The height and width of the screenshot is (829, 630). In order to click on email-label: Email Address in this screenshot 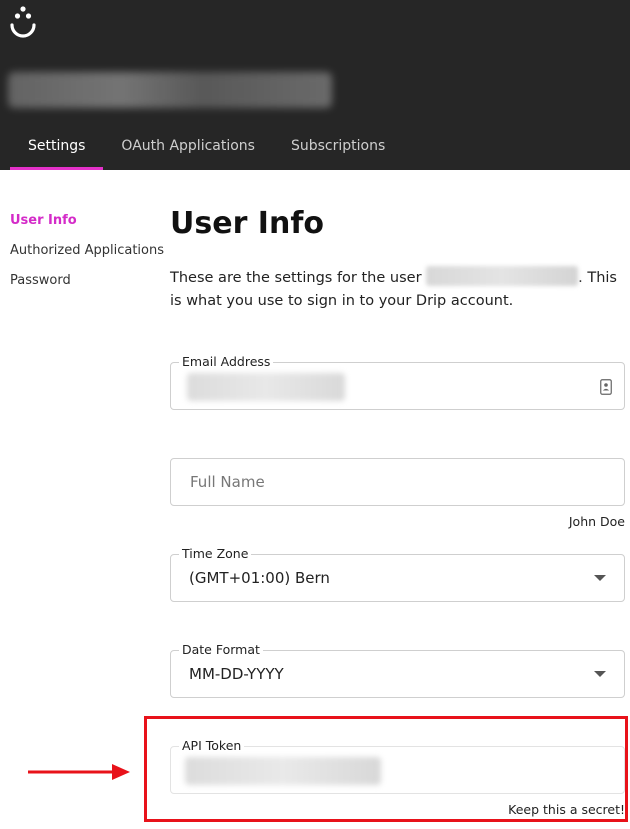, I will do `click(226, 362)`.